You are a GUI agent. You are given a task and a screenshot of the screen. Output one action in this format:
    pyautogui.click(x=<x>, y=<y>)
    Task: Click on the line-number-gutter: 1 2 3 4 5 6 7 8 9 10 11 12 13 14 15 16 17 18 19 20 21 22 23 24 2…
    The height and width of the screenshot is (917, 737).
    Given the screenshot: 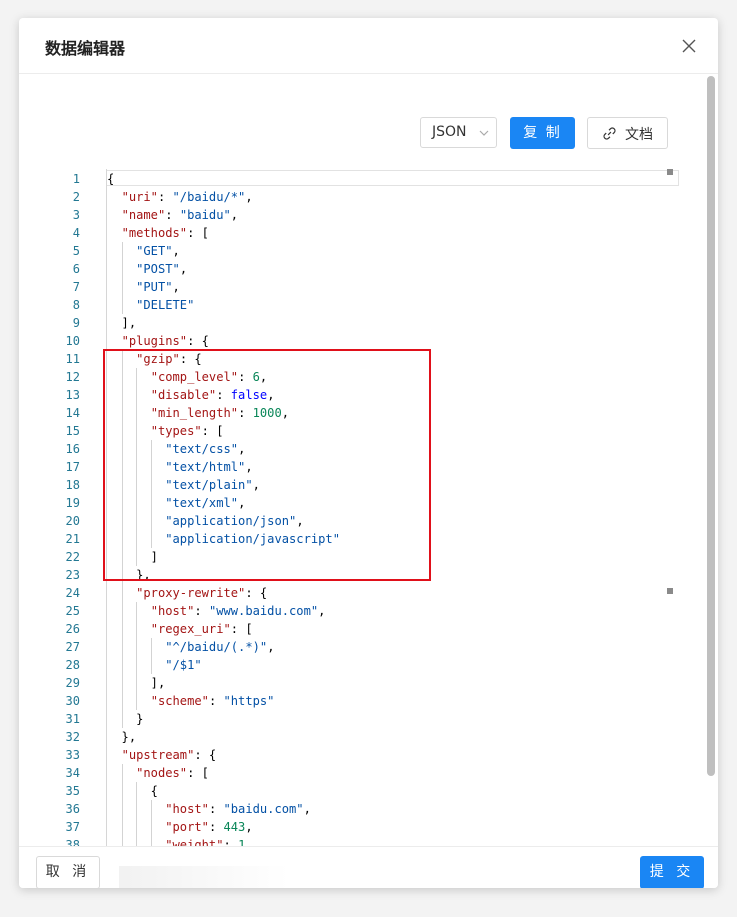 What is the action you would take?
    pyautogui.click(x=78, y=516)
    